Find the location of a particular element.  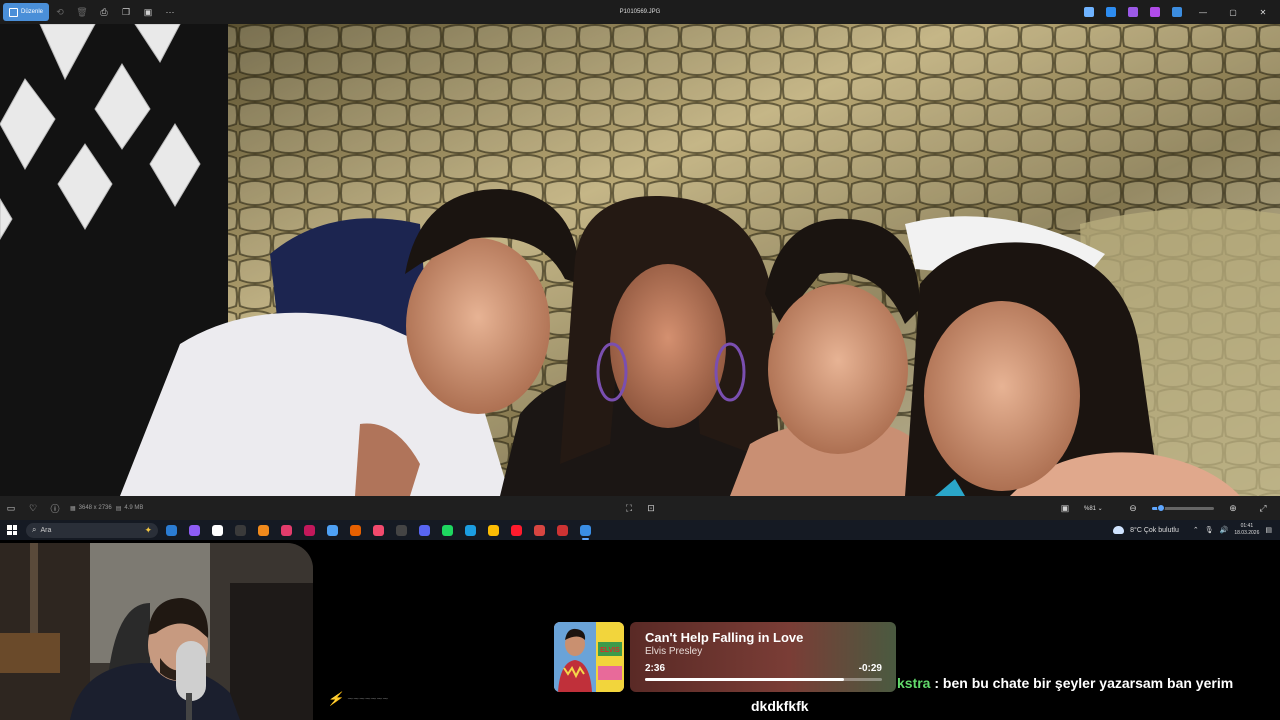

favorite-icon: ♡ is located at coordinates (33, 508).